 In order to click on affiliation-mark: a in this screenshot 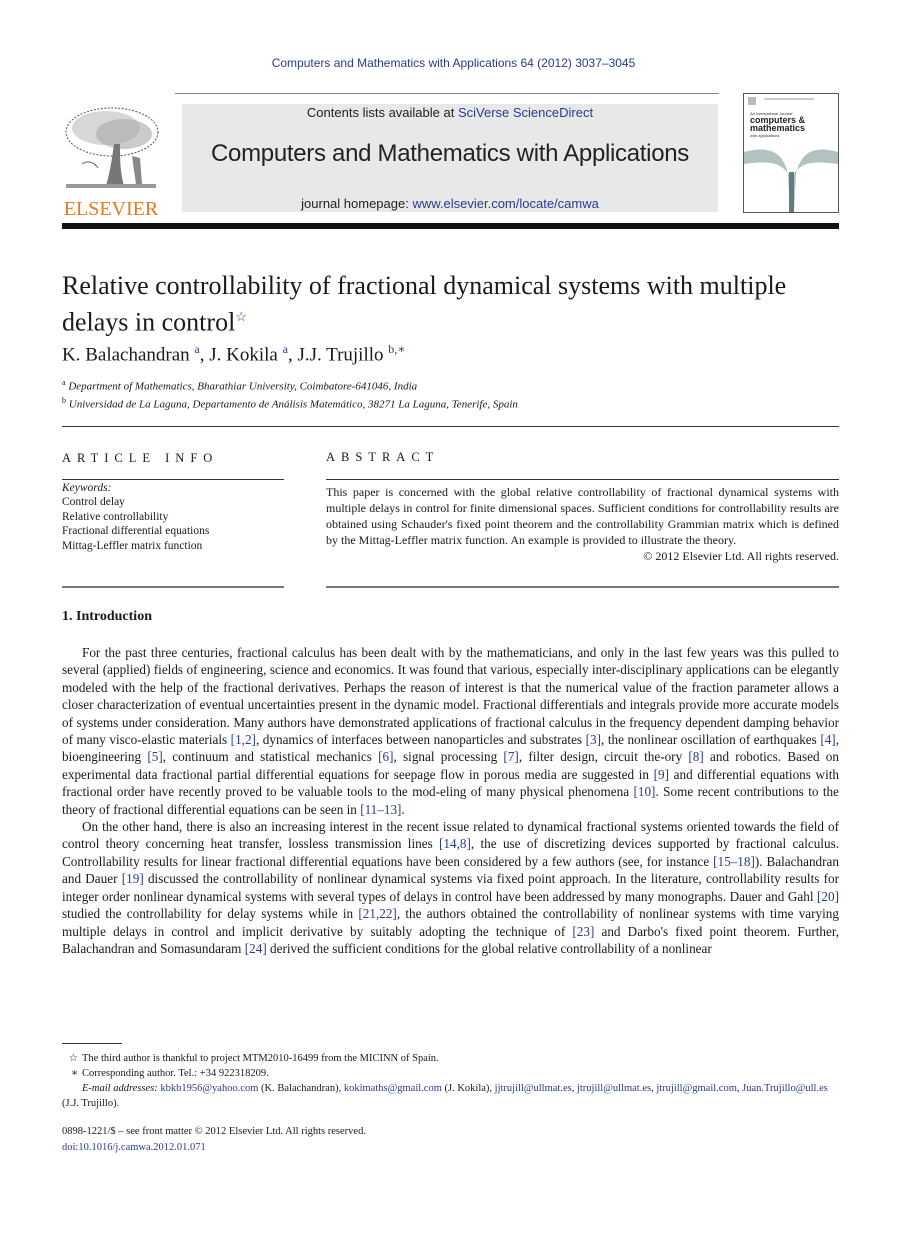, I will do `click(64, 382)`.